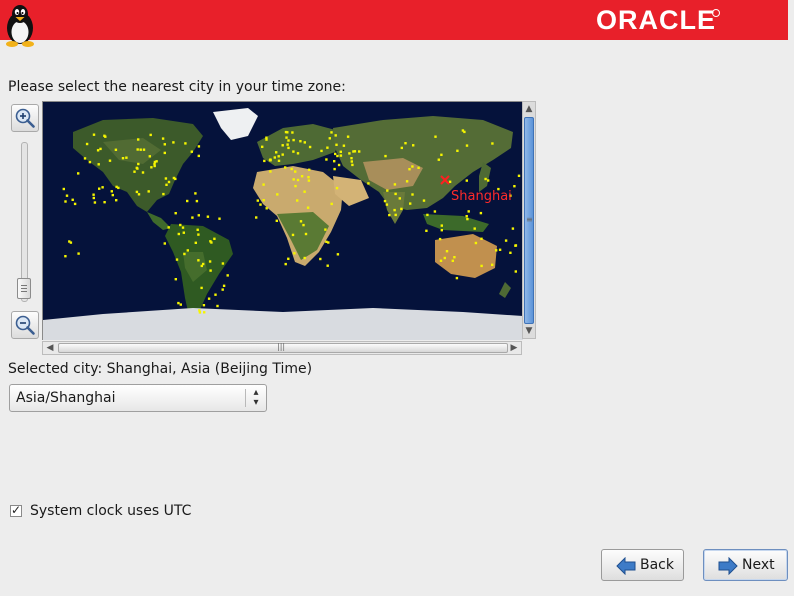  Describe the element at coordinates (16, 510) in the screenshot. I see `utc-checkbox: ✓` at that location.